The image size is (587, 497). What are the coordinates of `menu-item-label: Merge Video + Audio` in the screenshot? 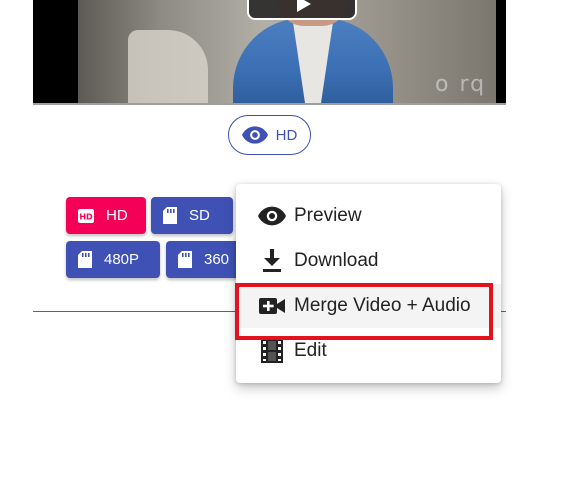 It's located at (382, 305).